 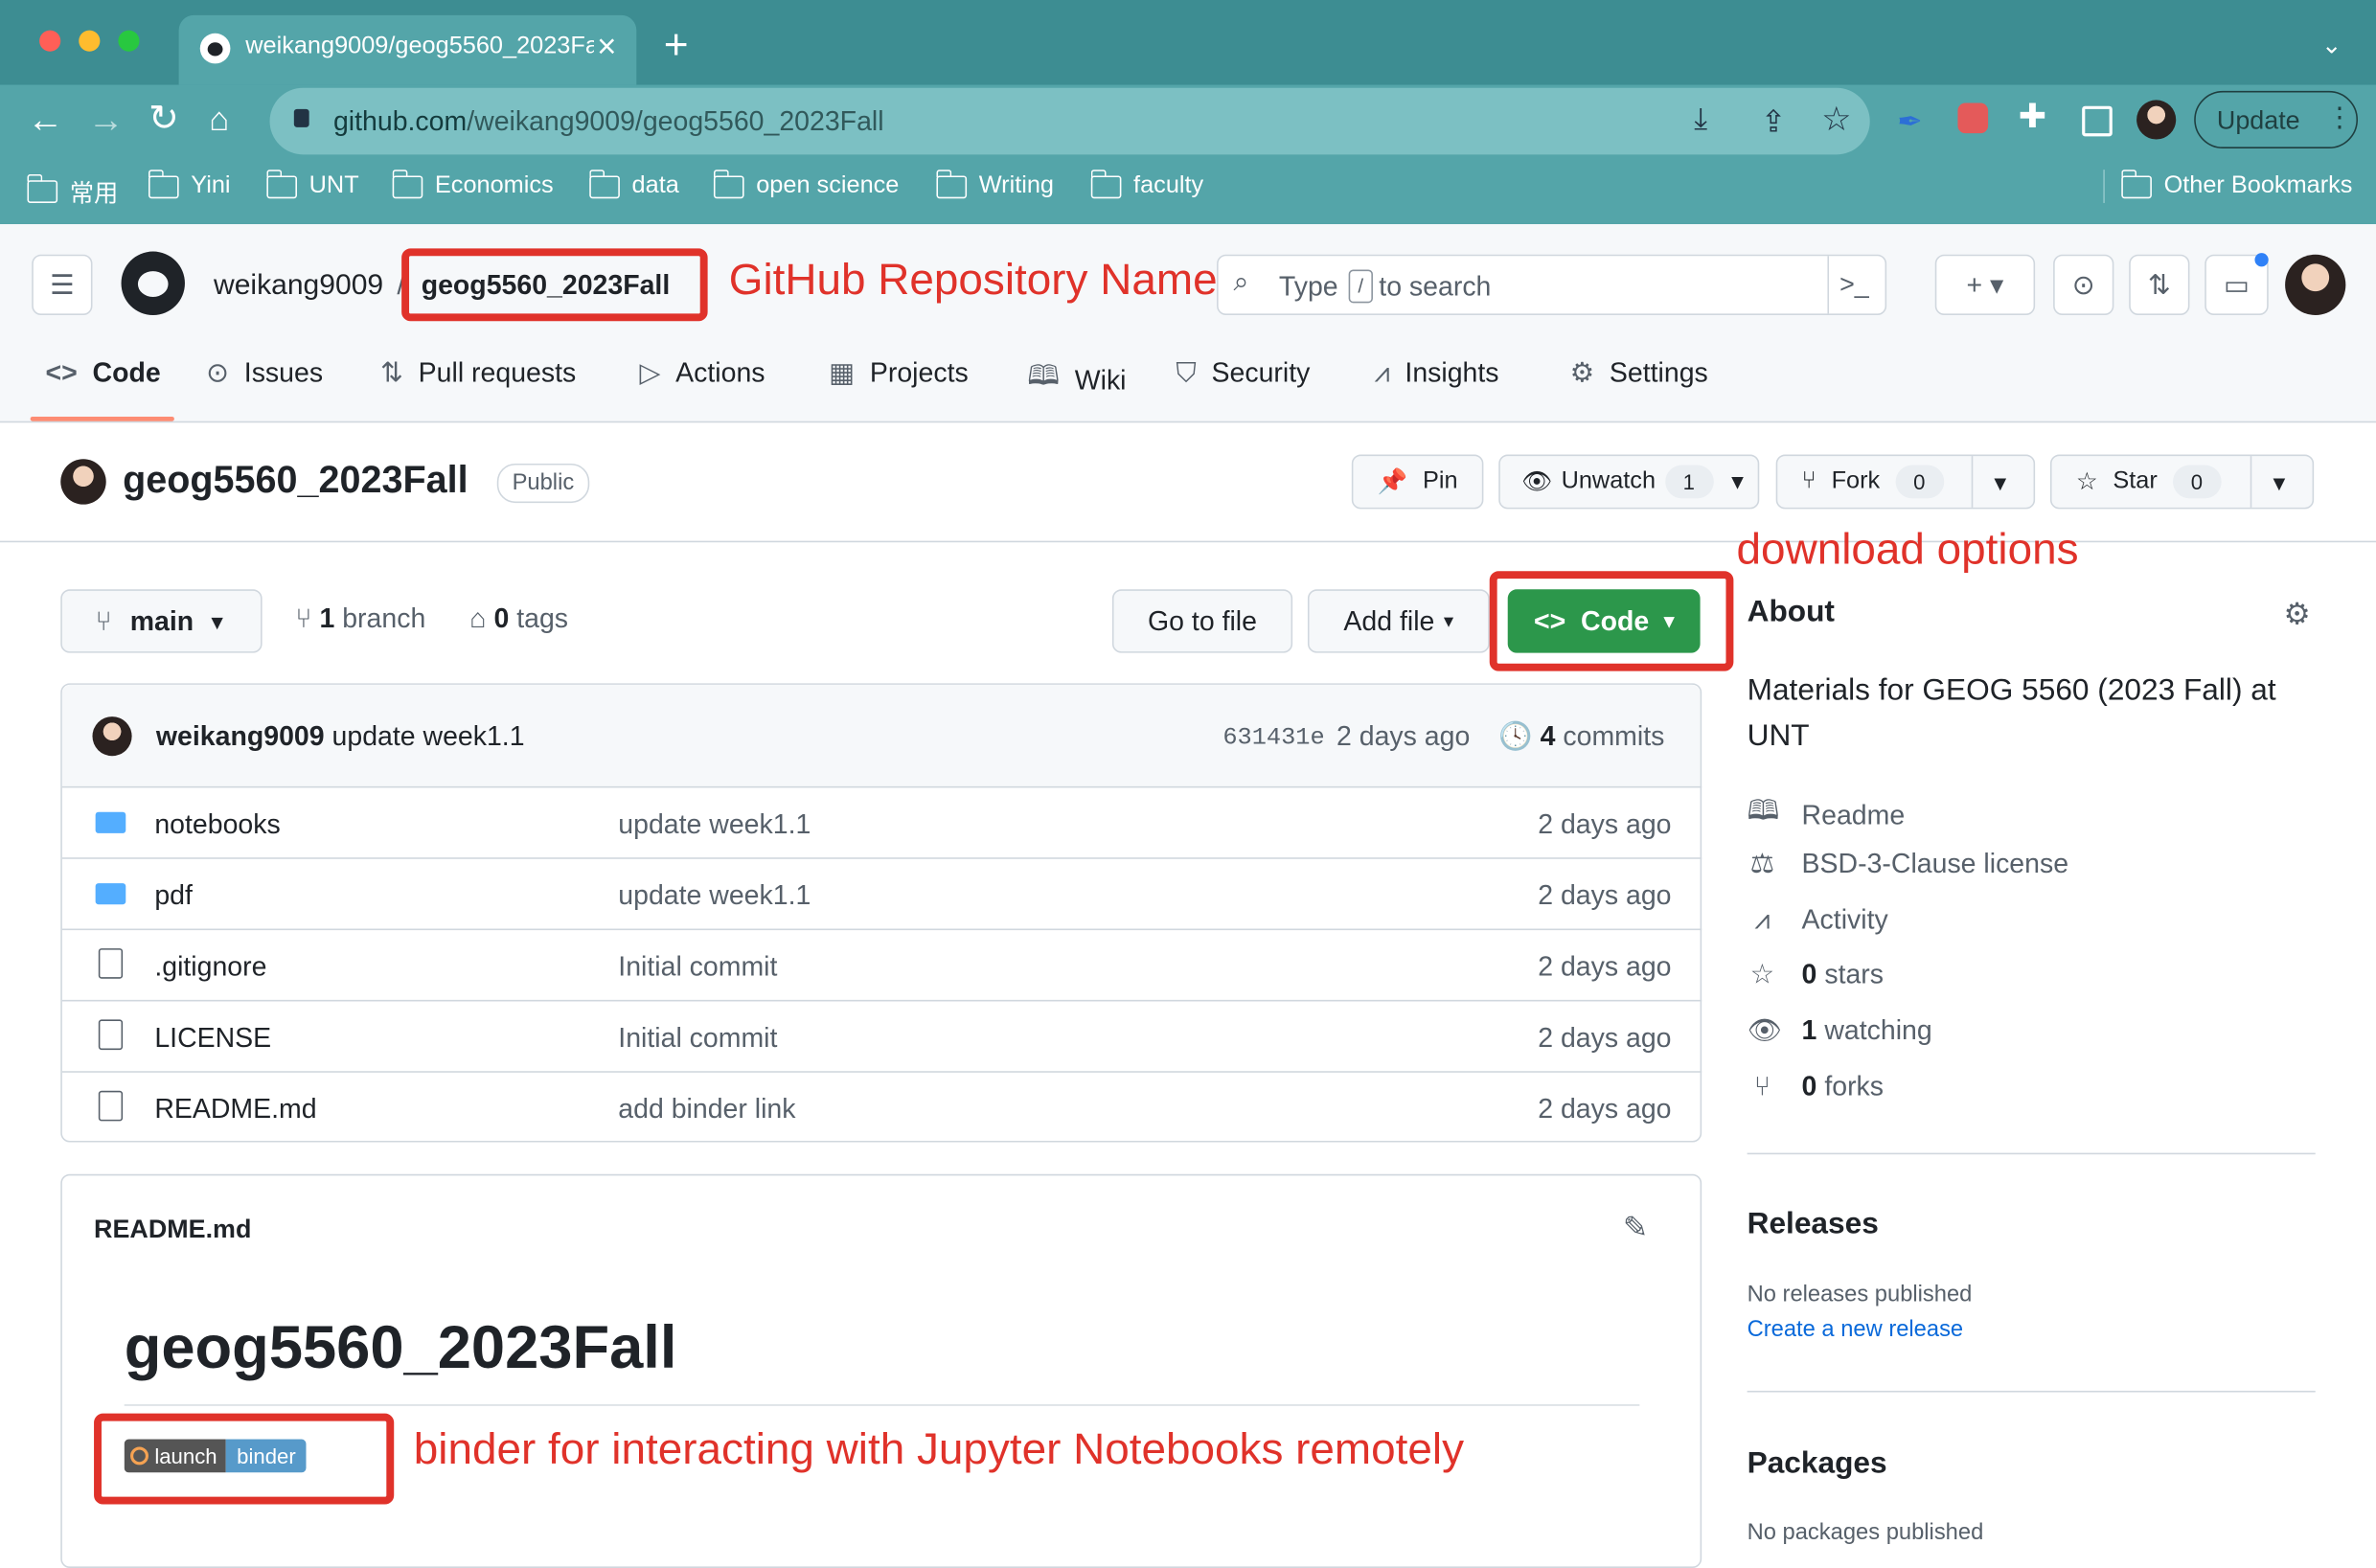 I want to click on home-icon: ⌂, so click(x=219, y=119).